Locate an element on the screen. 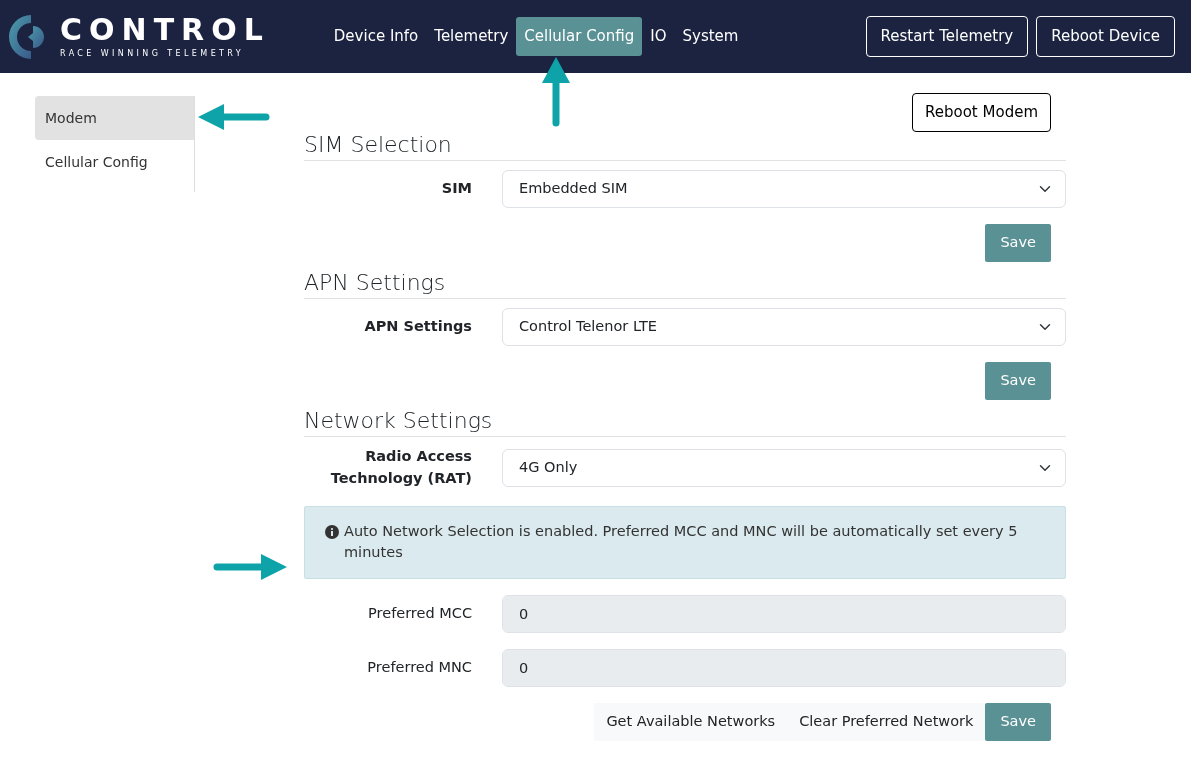 The height and width of the screenshot is (770, 1191). section-heading: SIM Selection is located at coordinates (685, 146).